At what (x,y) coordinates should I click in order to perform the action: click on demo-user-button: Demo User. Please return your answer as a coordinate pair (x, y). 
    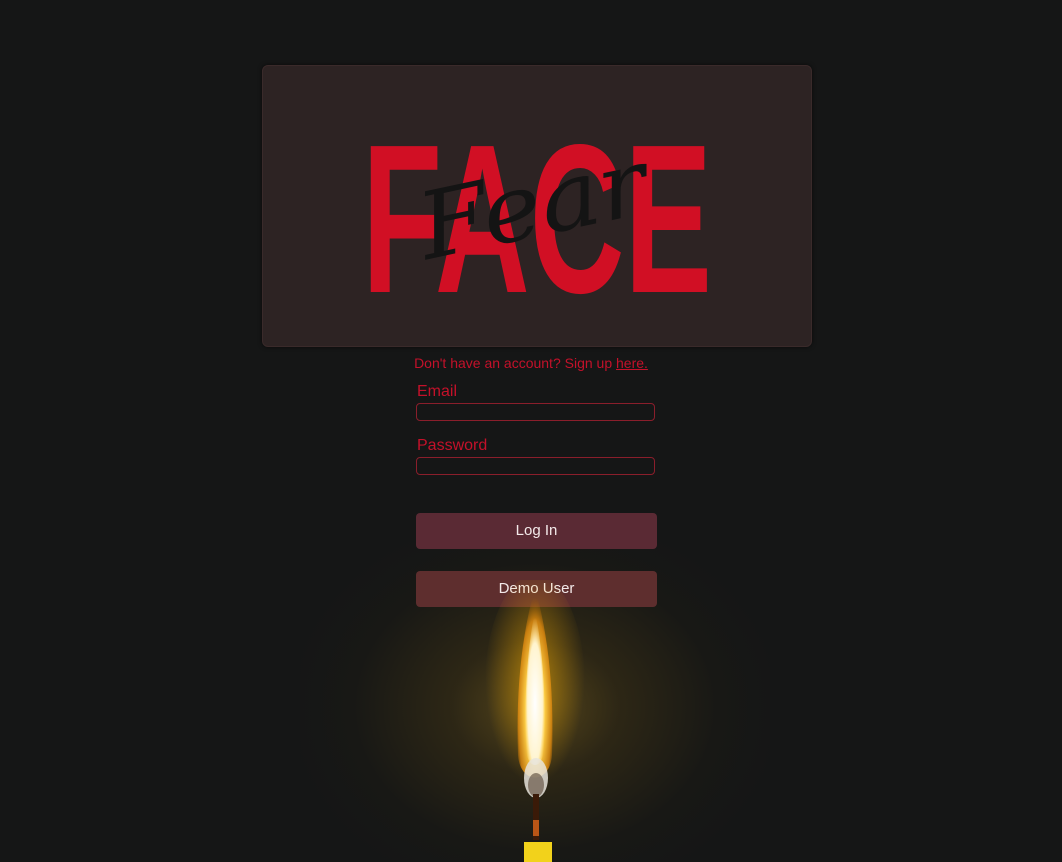
    Looking at the image, I should click on (536, 589).